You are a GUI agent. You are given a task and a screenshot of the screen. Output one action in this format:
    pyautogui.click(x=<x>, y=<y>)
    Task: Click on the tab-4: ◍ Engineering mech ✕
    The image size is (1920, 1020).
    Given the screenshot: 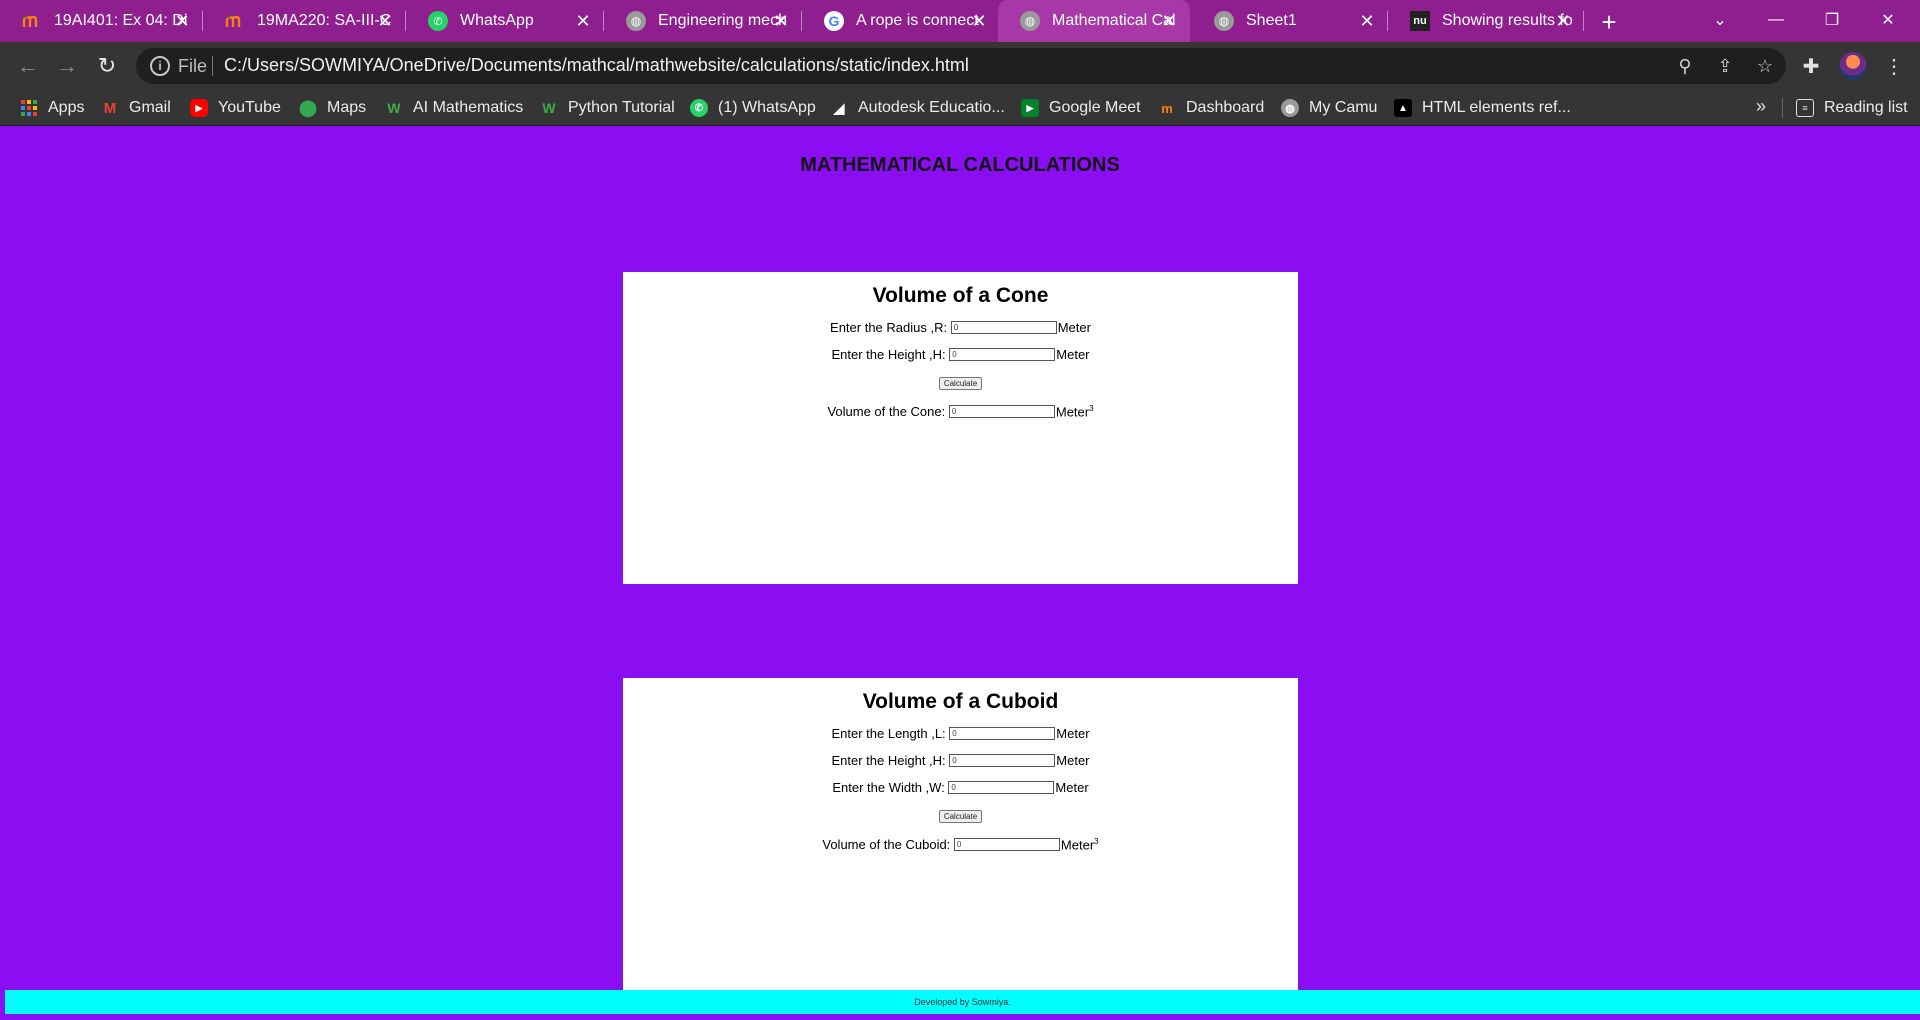 What is the action you would take?
    pyautogui.click(x=703, y=21)
    